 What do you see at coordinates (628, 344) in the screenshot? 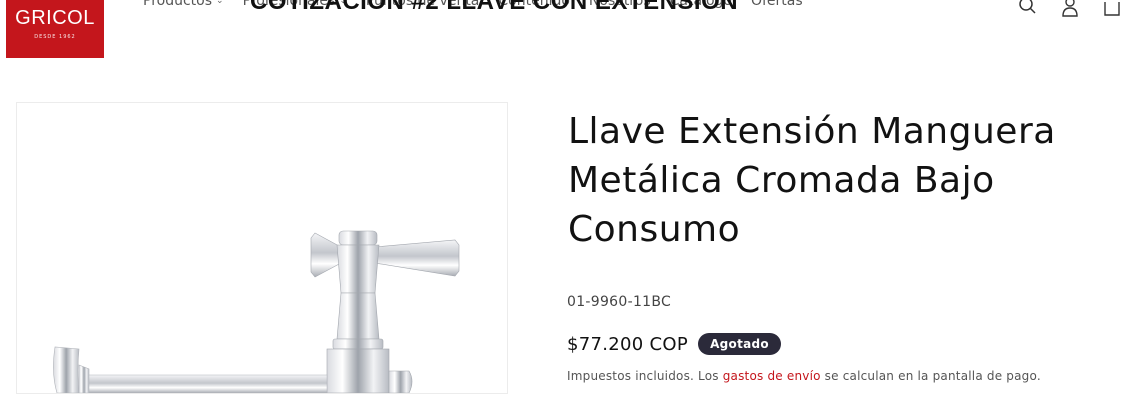
I see `product-price: $77.200 COP` at bounding box center [628, 344].